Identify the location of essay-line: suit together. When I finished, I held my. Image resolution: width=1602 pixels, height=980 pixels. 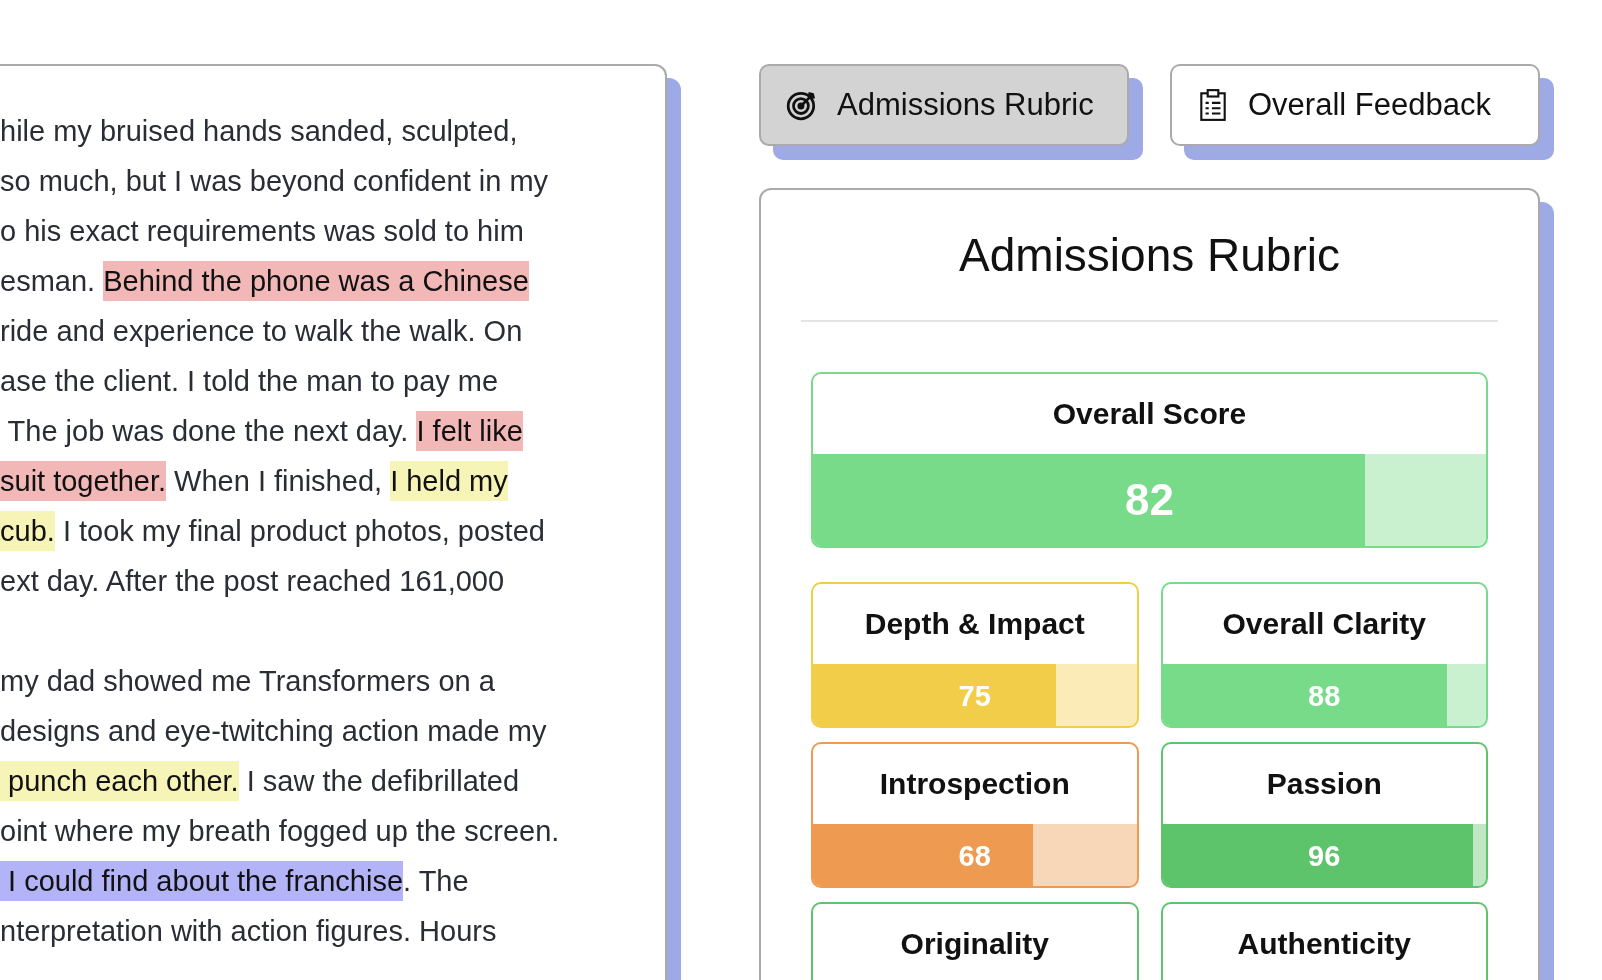
(254, 481).